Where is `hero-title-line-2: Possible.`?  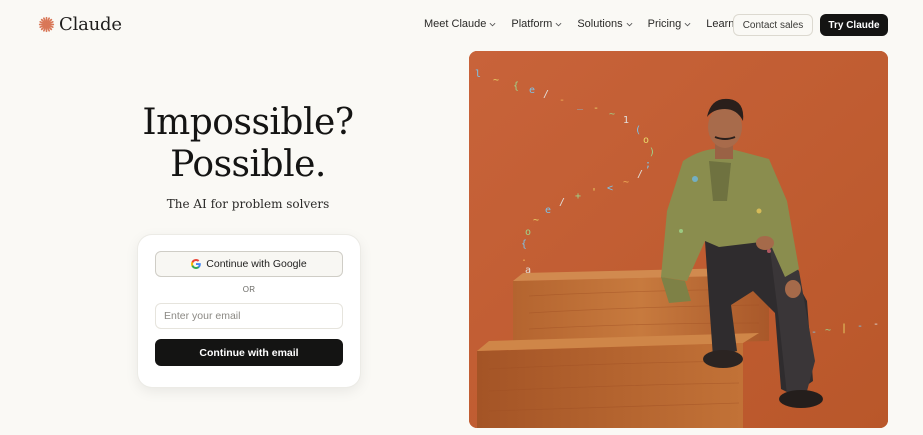 hero-title-line-2: Possible. is located at coordinates (248, 164).